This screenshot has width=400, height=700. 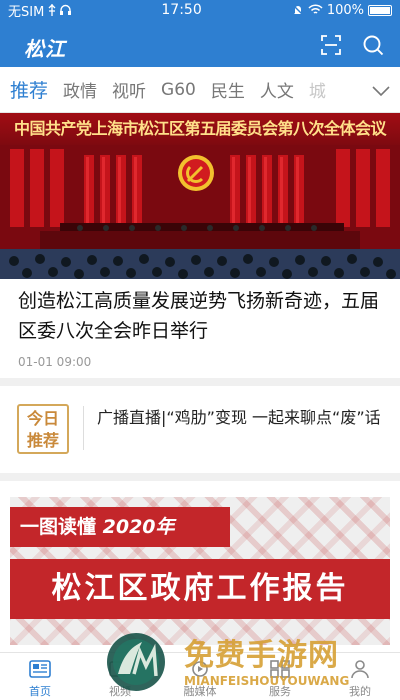 I want to click on carrier-label: 无SIM, so click(x=26, y=12).